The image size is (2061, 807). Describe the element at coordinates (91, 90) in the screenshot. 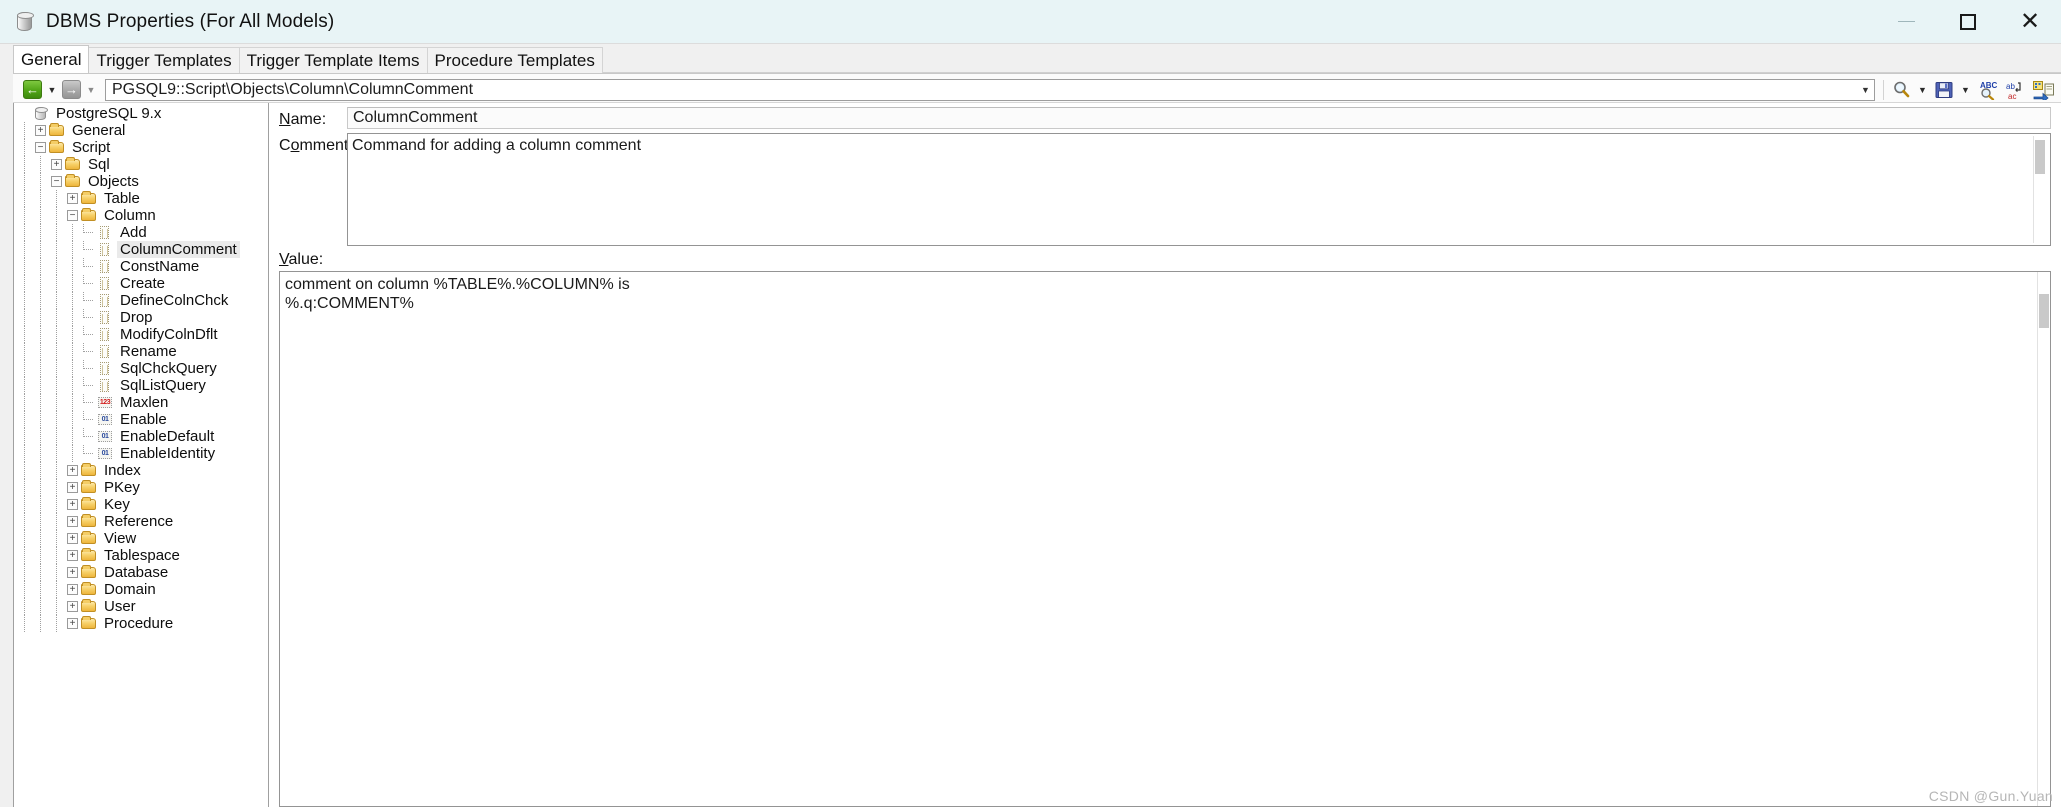

I see `forward-history-caret: ▼` at that location.